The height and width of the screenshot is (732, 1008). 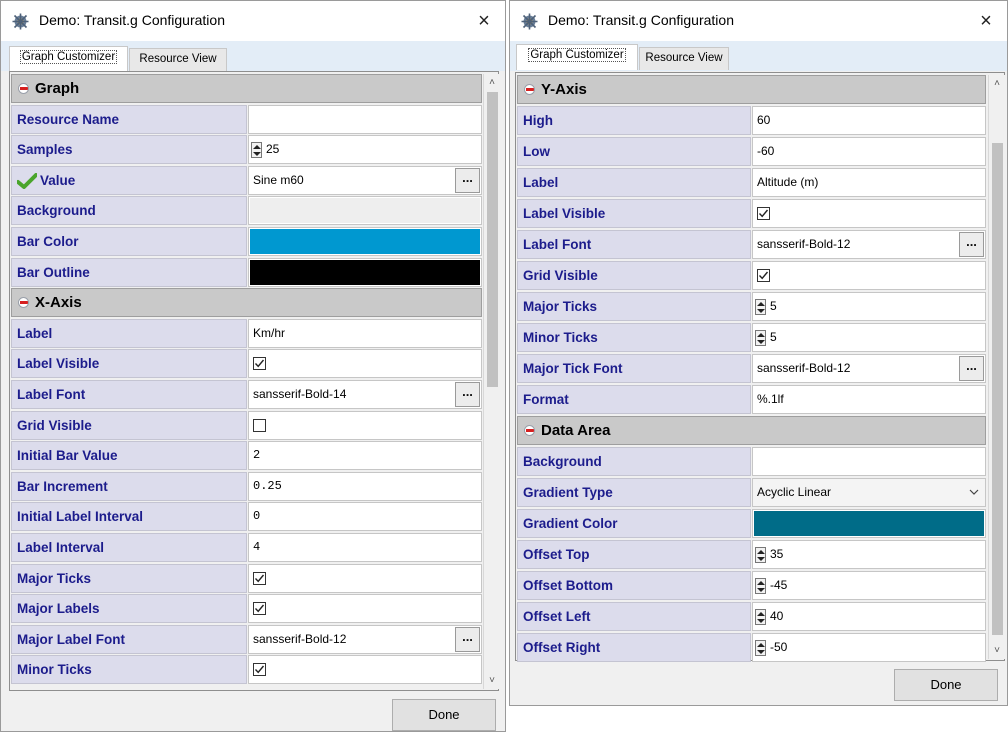 I want to click on prop-value-minor-ticks: 5, so click(x=869, y=337).